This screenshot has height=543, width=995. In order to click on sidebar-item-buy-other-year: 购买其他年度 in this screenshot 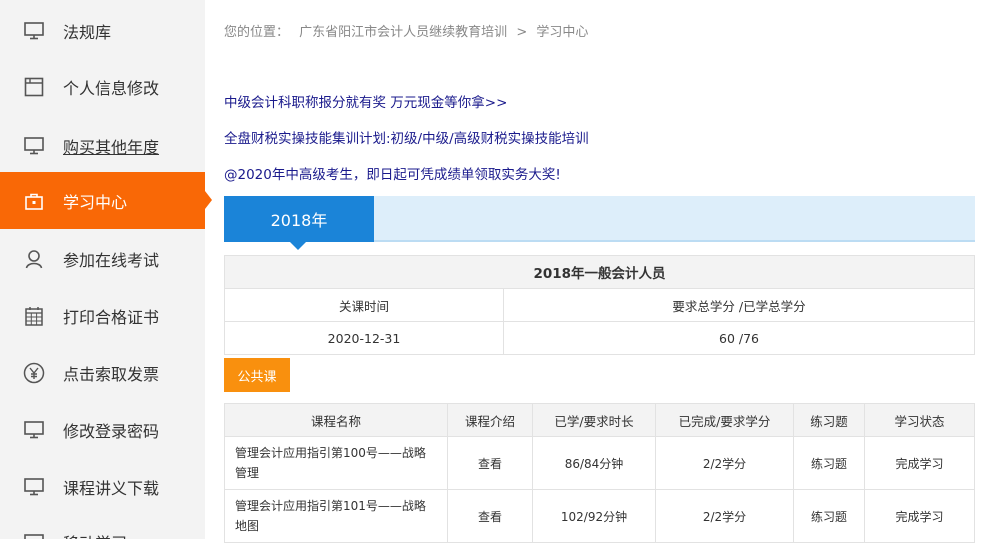, I will do `click(102, 145)`.